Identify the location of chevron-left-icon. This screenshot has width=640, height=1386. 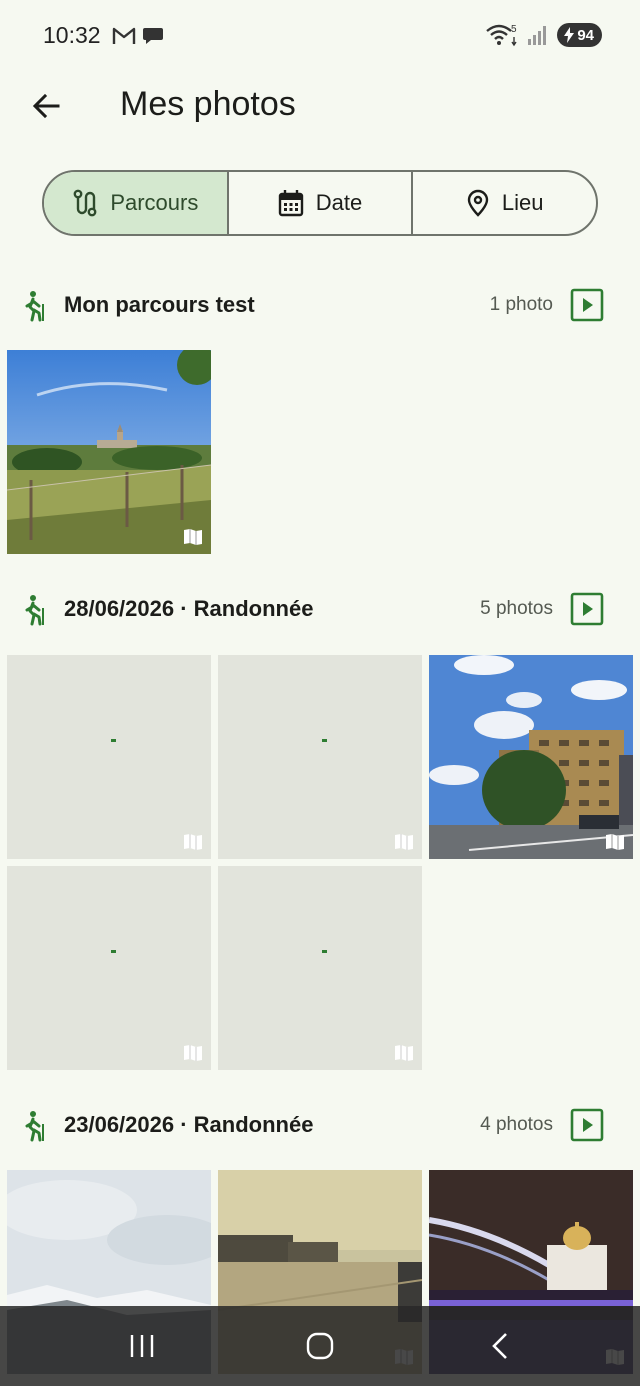
(499, 1346).